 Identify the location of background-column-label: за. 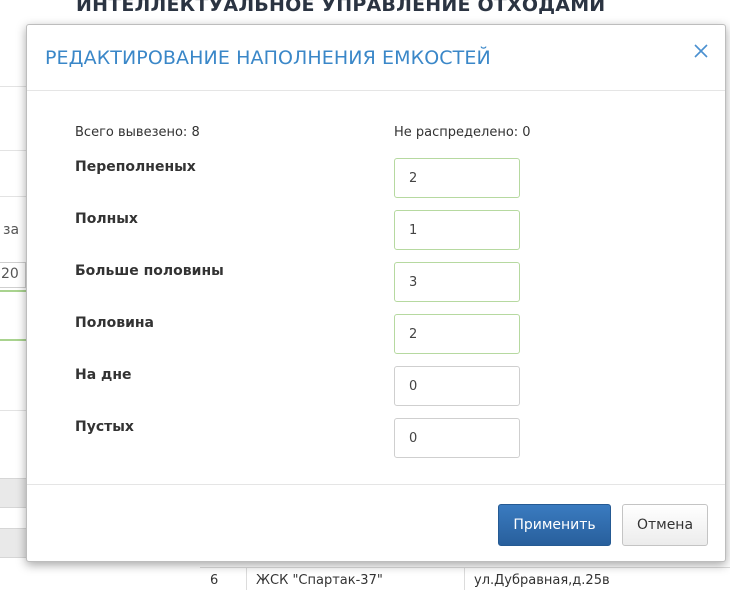
(11, 230).